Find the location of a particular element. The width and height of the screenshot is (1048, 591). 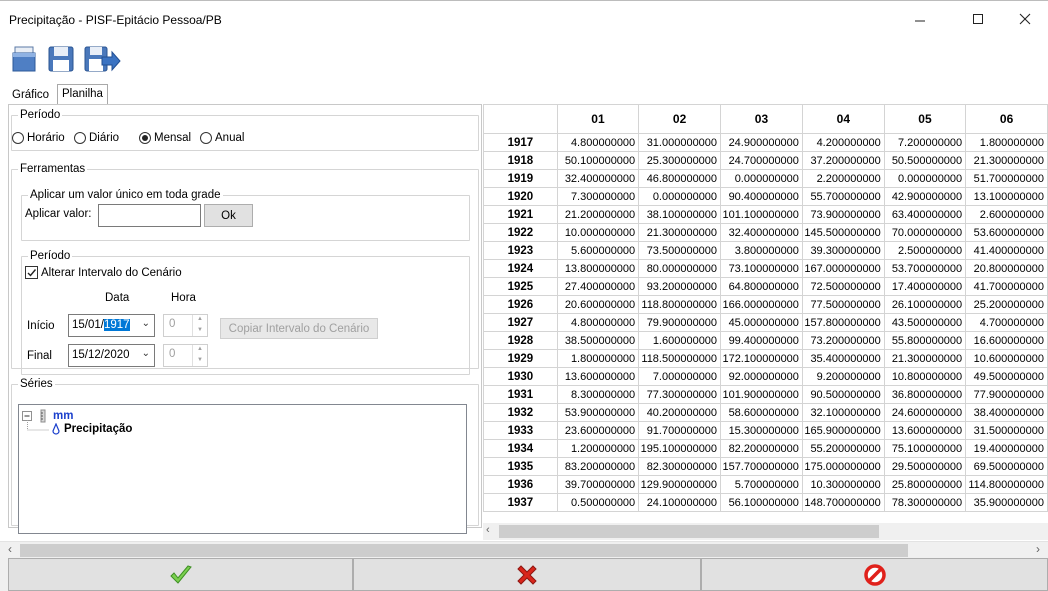

grid-cell: 46.800000000 is located at coordinates (680, 178).